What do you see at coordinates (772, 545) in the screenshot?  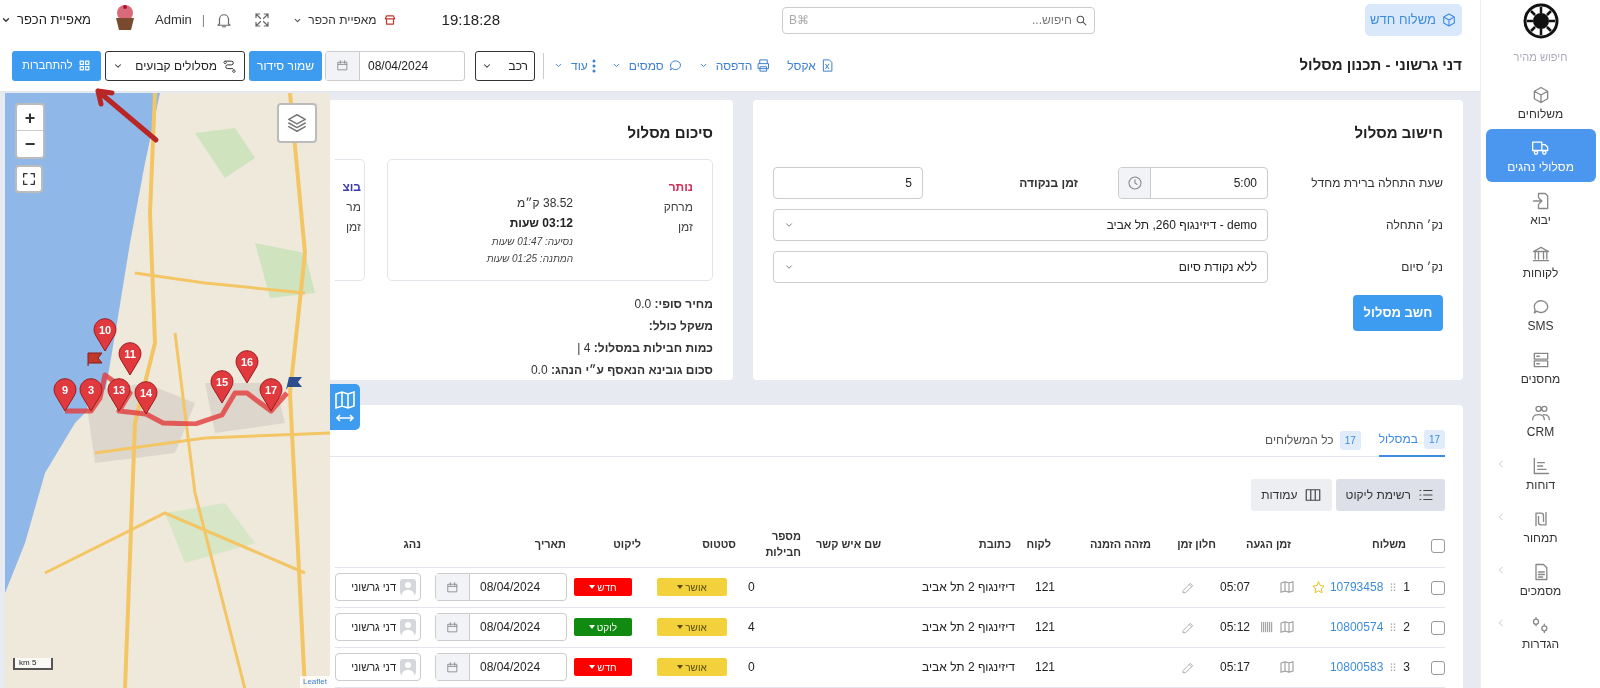 I see `column-header: מספר חבילות` at bounding box center [772, 545].